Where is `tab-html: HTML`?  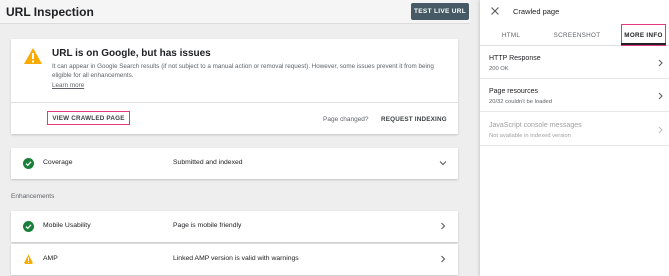
tab-html: HTML is located at coordinates (511, 35).